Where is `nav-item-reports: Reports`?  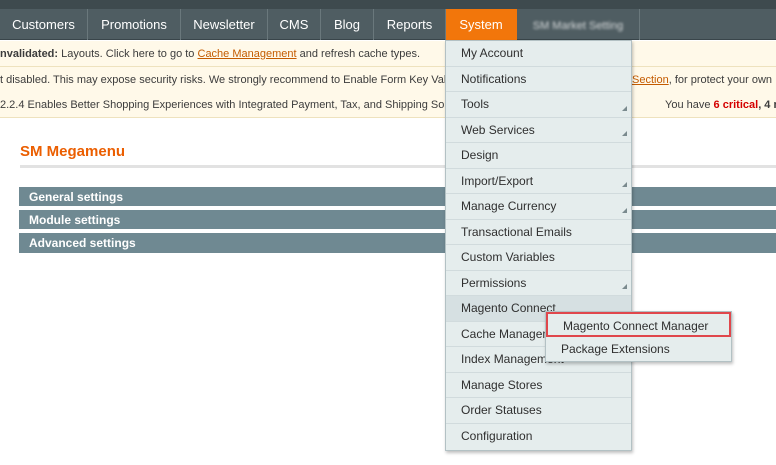
nav-item-reports: Reports is located at coordinates (410, 24).